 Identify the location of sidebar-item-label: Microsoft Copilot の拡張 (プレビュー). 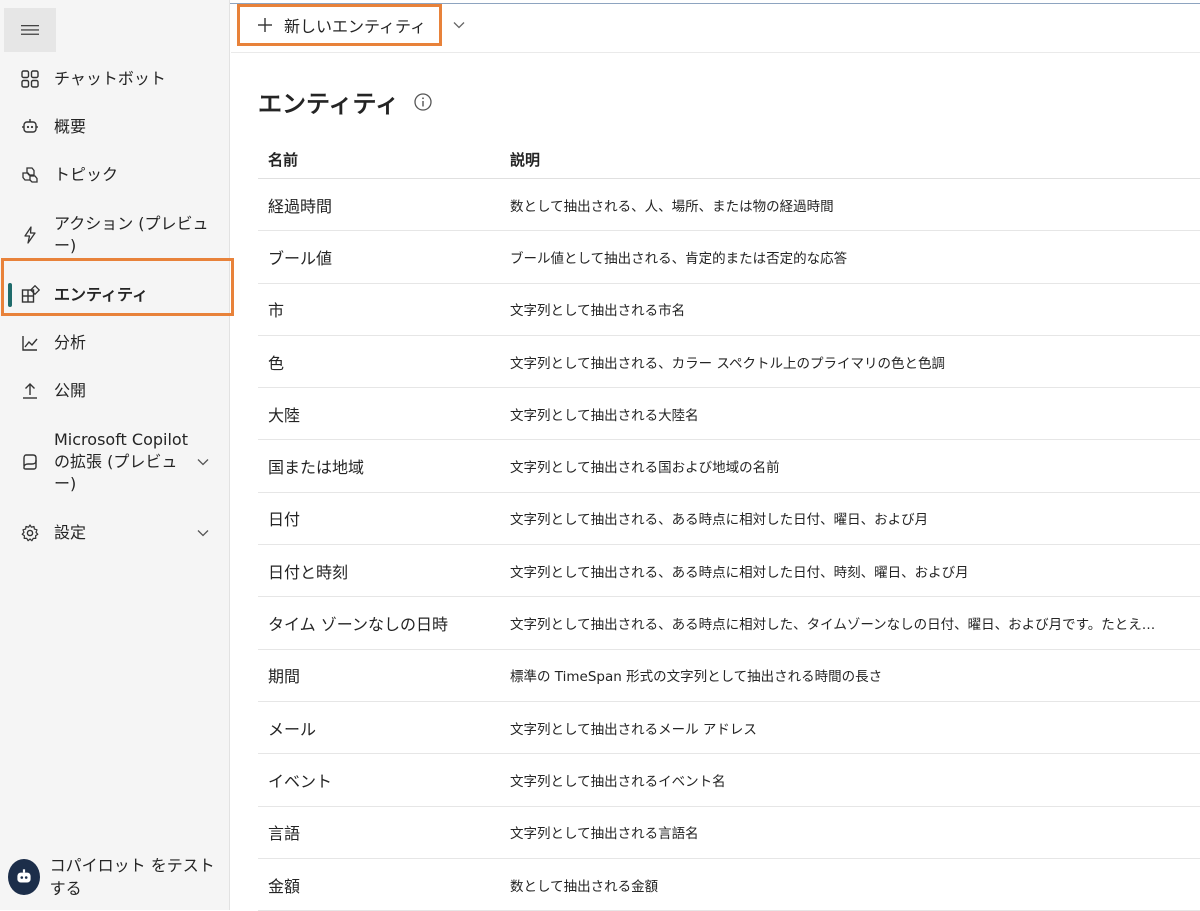
(121, 461).